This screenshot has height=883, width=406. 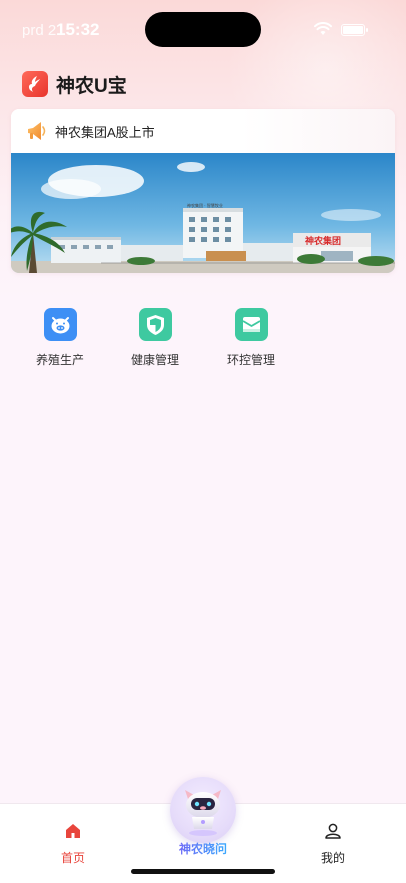 I want to click on app-title: 神农U宝, so click(x=91, y=86).